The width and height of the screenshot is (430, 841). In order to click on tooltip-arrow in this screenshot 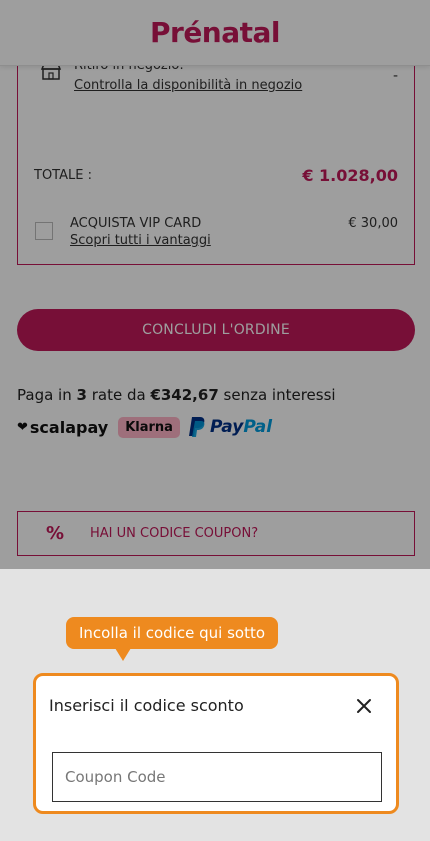, I will do `click(123, 654)`.